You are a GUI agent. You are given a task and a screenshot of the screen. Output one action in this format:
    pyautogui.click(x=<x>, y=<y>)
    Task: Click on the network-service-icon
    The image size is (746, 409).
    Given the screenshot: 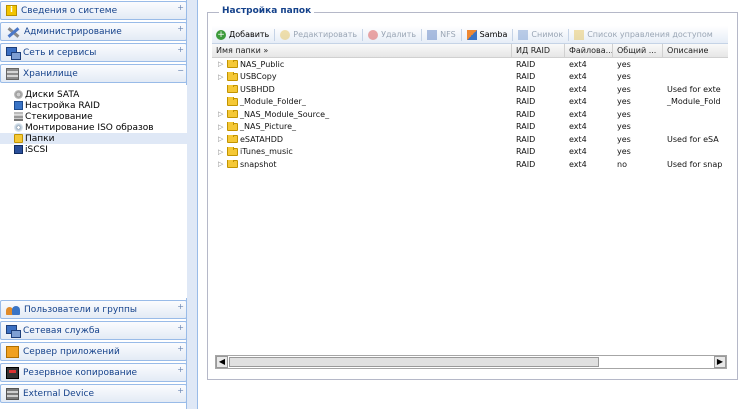 What is the action you would take?
    pyautogui.click(x=13, y=331)
    